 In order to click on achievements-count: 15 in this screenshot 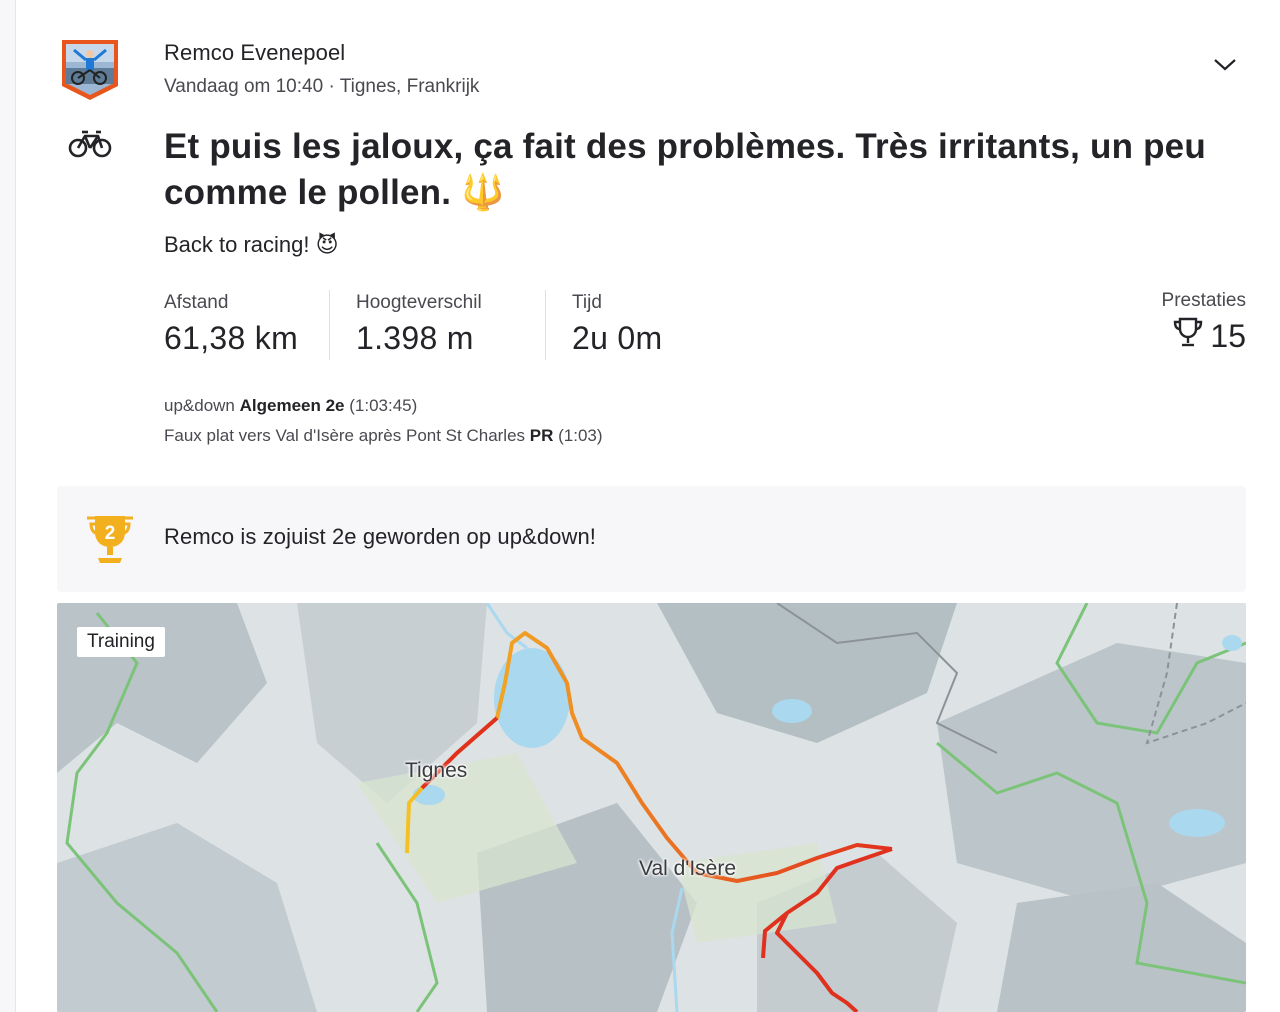, I will do `click(1228, 335)`.